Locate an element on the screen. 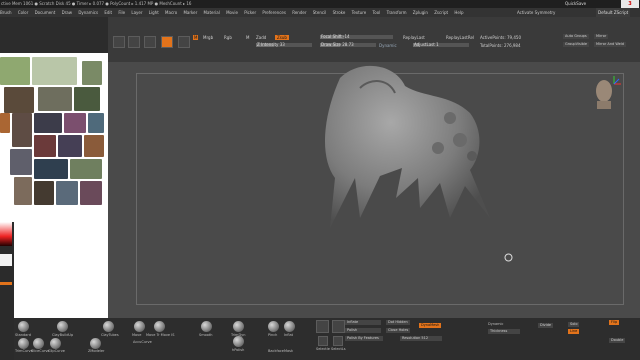  trimcurve-icon is located at coordinates (23, 343).